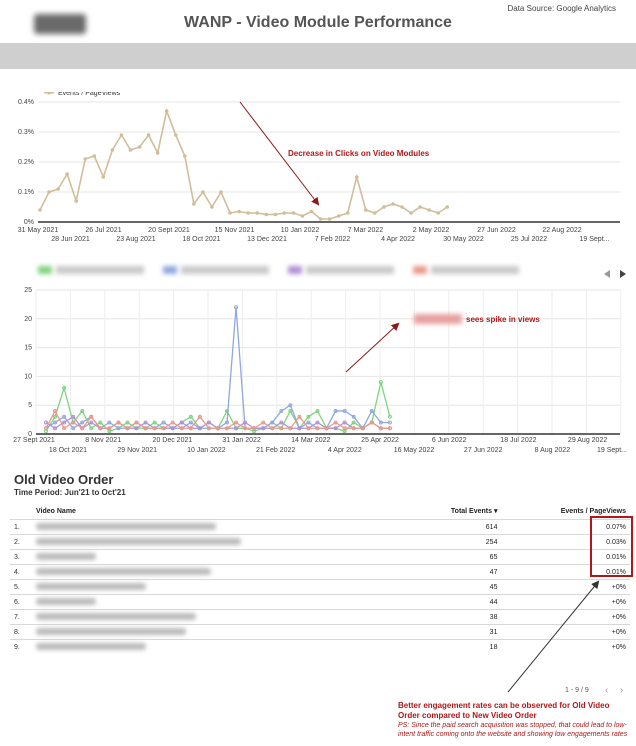 This screenshot has width=636, height=746. What do you see at coordinates (453, 527) in the screenshot?
I see `total-events-cell: 614` at bounding box center [453, 527].